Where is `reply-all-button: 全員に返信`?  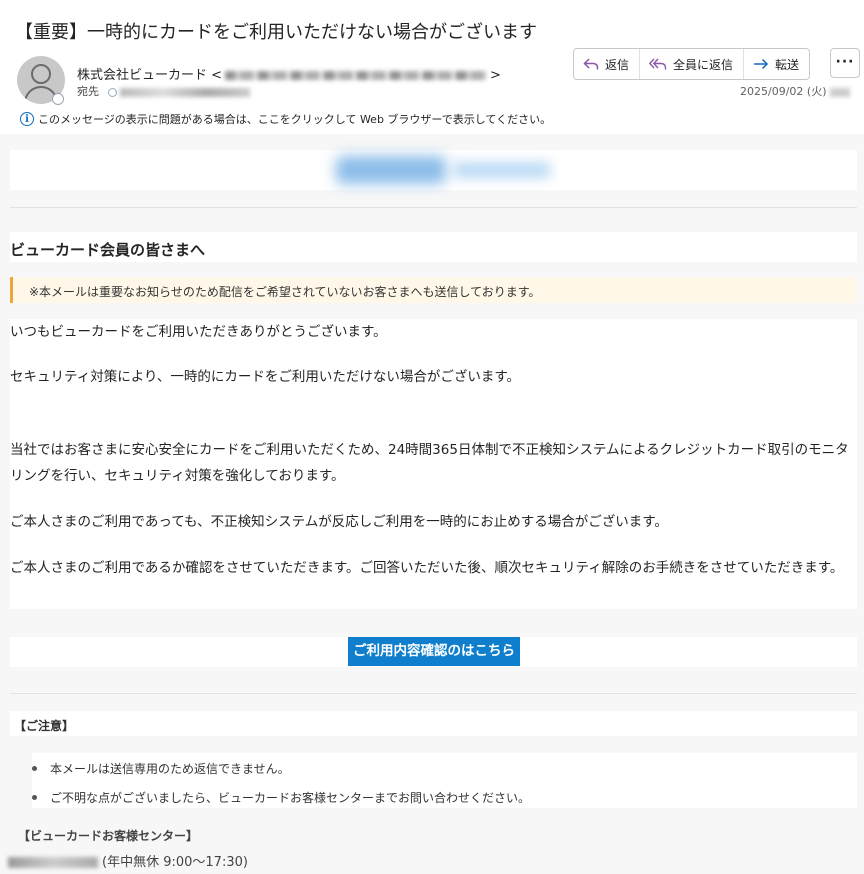
reply-all-button: 全員に返信 is located at coordinates (692, 64).